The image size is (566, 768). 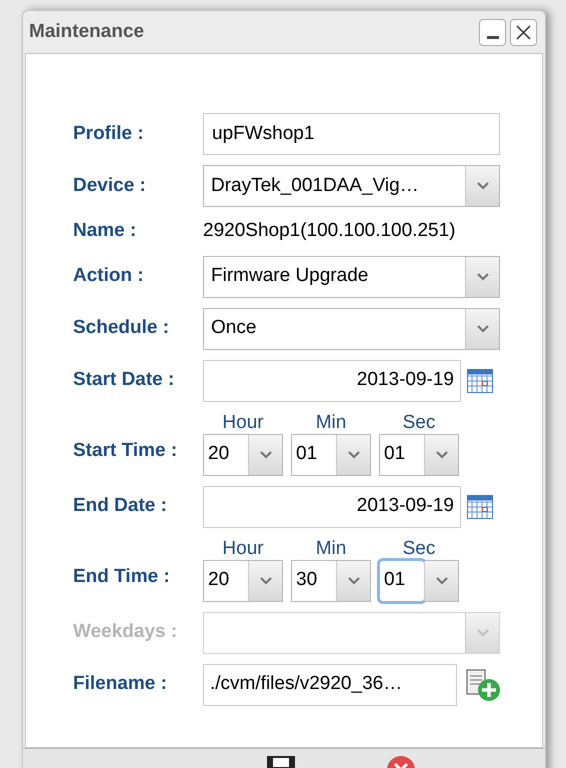 What do you see at coordinates (86, 32) in the screenshot?
I see `window-title: Maintenance` at bounding box center [86, 32].